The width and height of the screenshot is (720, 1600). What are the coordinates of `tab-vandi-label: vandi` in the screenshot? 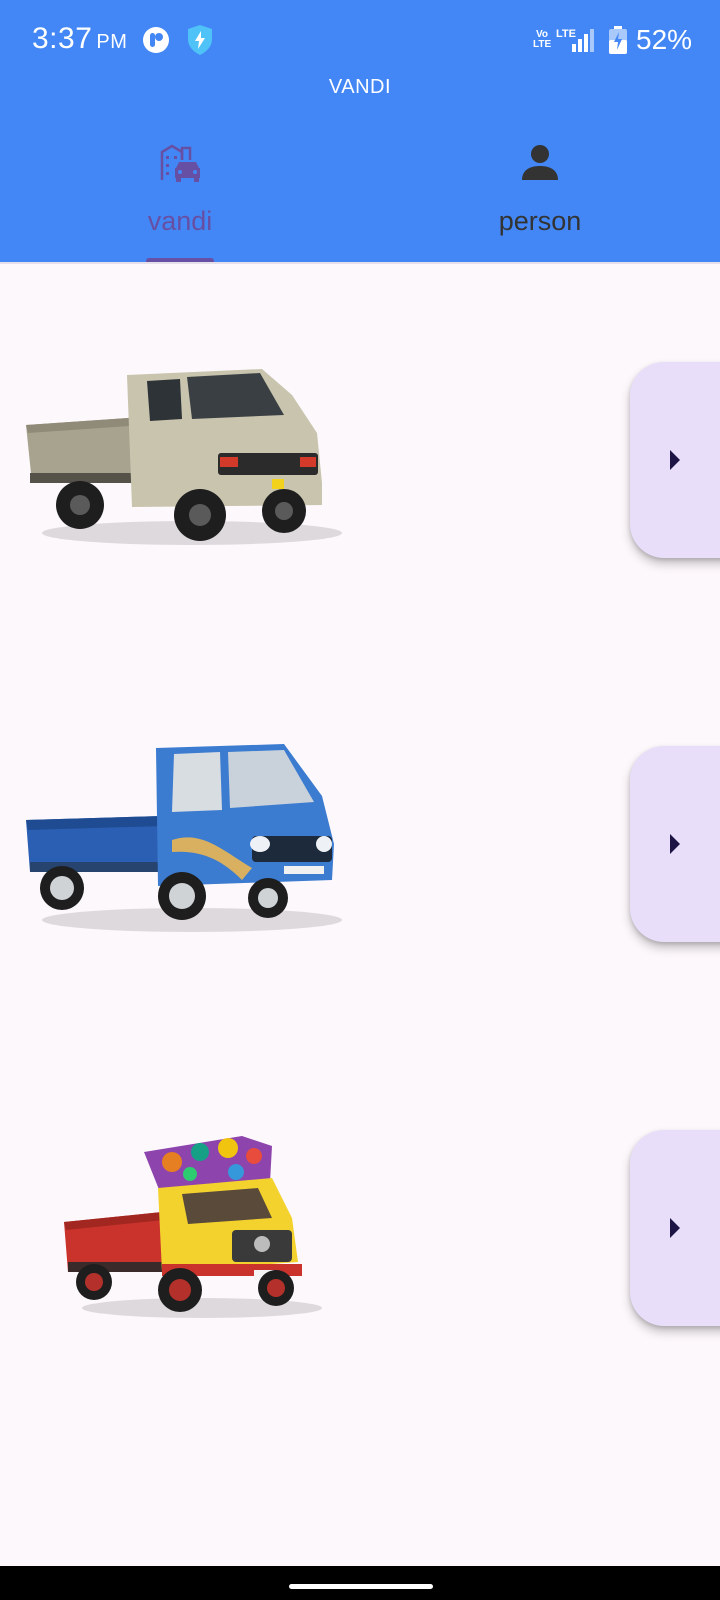 It's located at (180, 221).